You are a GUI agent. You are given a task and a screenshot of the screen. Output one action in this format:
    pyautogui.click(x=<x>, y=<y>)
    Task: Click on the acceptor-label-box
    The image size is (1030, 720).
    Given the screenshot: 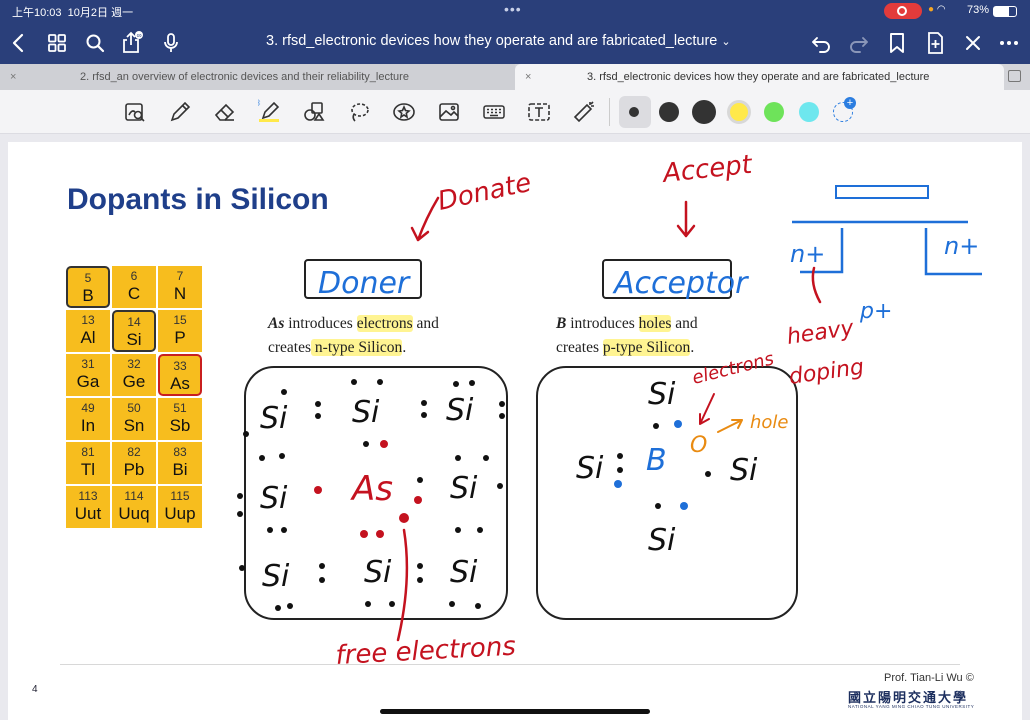 What is the action you would take?
    pyautogui.click(x=667, y=279)
    